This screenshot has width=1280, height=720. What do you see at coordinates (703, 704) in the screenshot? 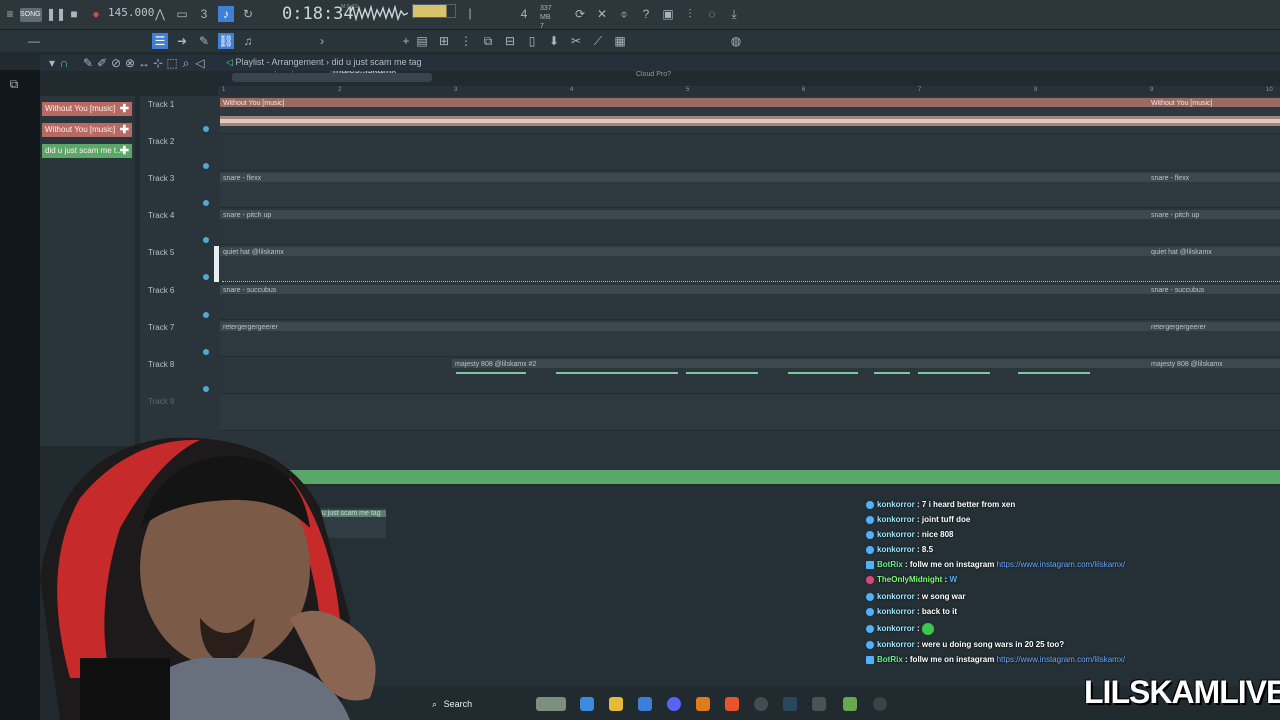
I see `fl-studio-icon` at bounding box center [703, 704].